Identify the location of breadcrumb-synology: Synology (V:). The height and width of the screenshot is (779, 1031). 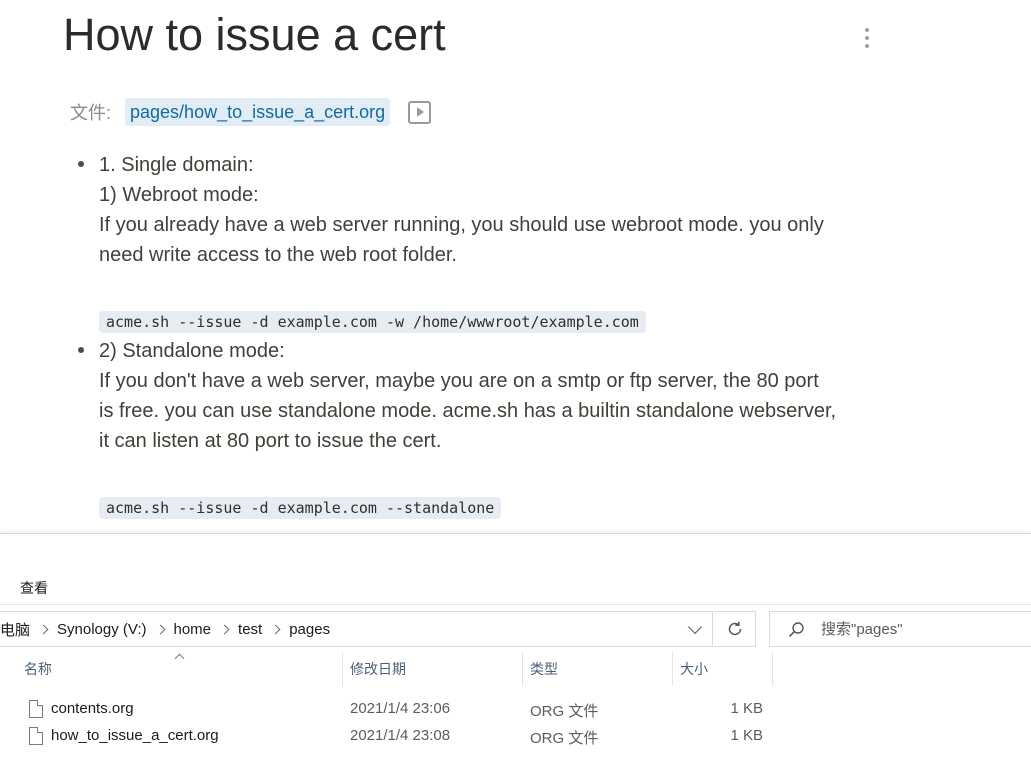
(101, 629).